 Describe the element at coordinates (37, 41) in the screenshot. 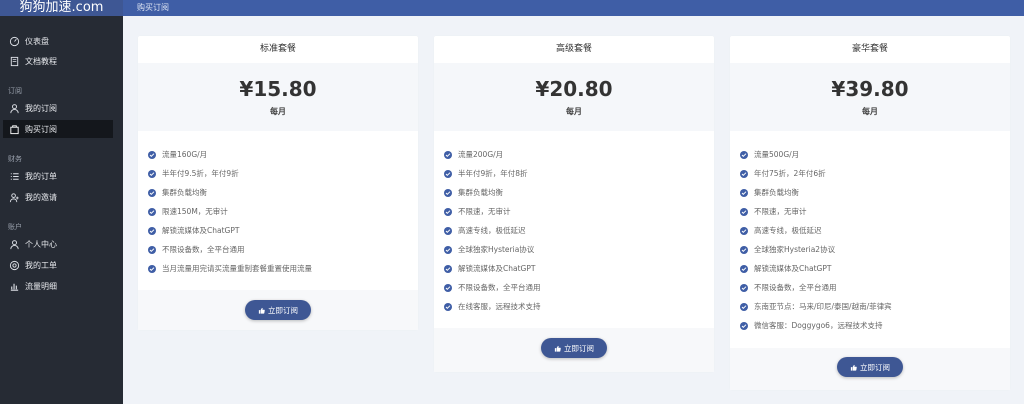

I see `sidebar-item-label: 仪表盘` at that location.